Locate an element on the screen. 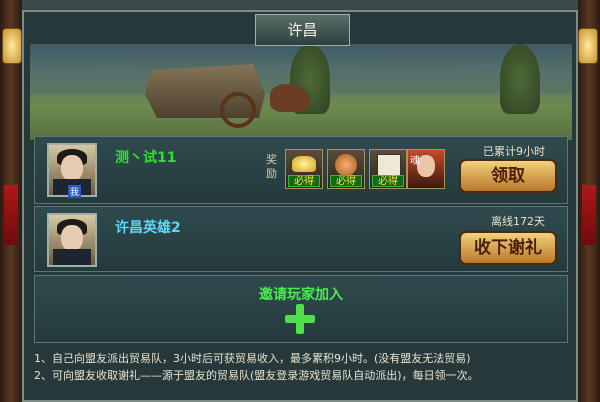  window-title: 许昌 is located at coordinates (302, 30).